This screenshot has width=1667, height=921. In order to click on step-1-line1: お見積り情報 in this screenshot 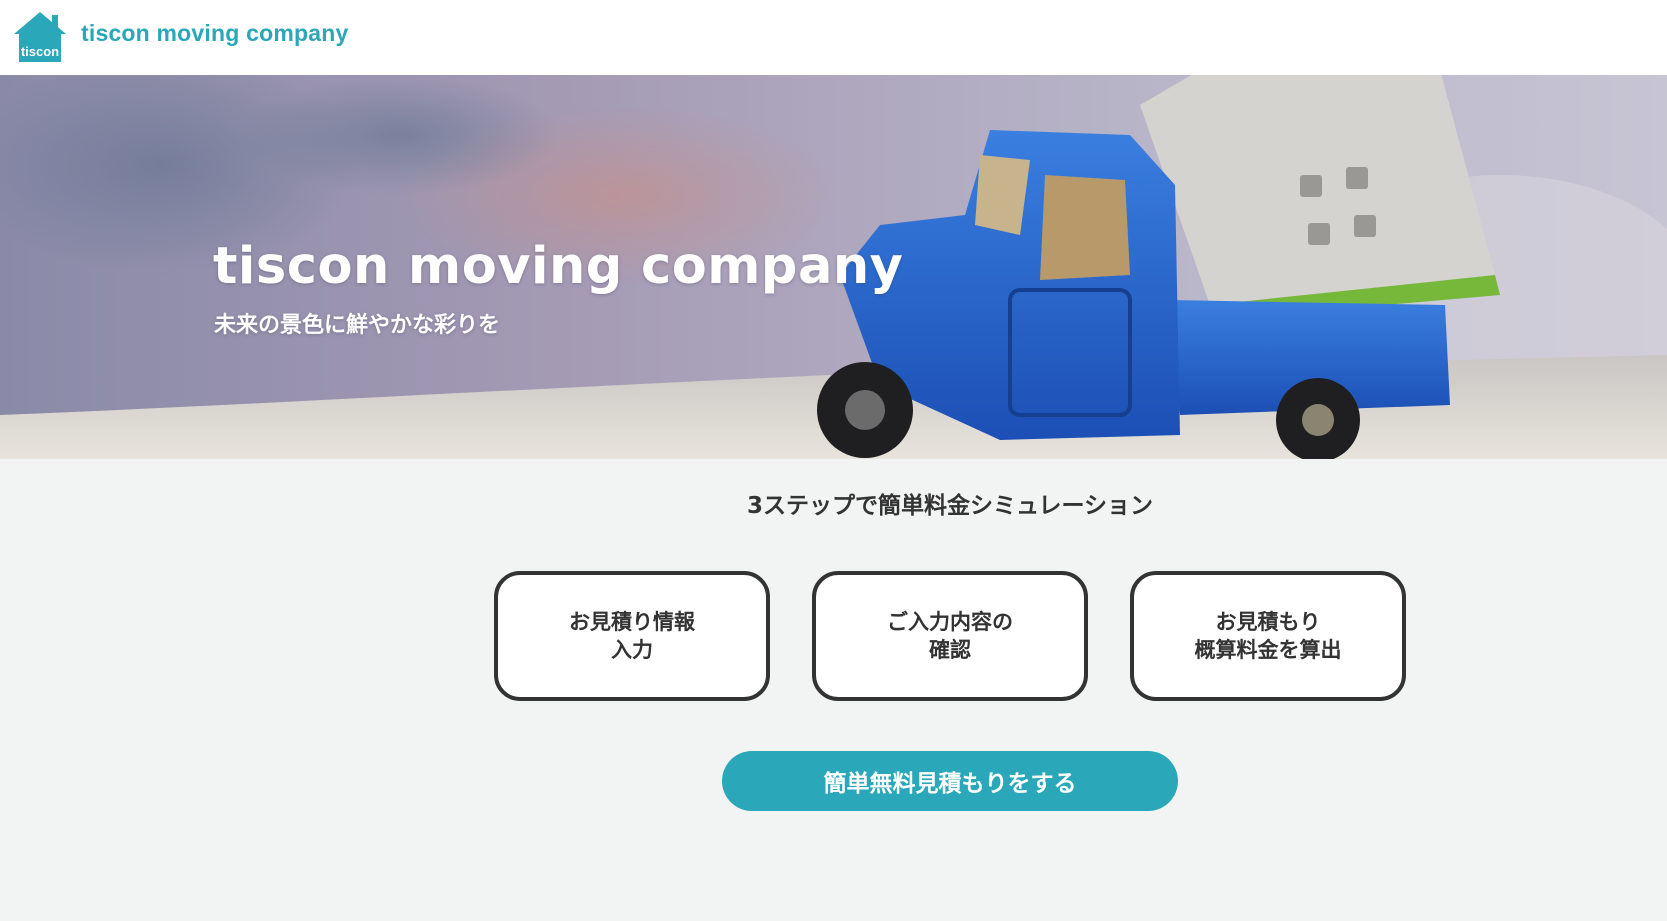, I will do `click(632, 622)`.